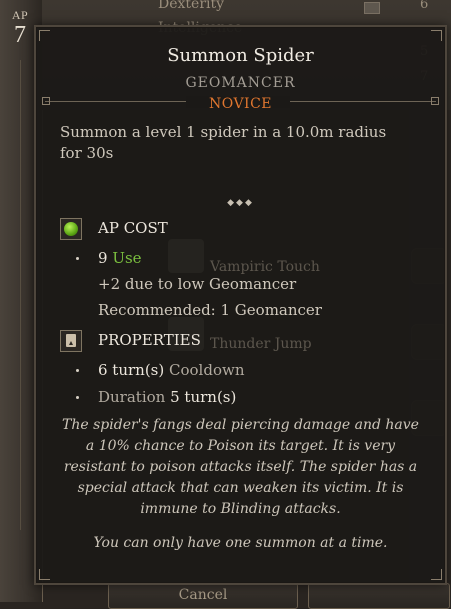 This screenshot has width=451, height=609. What do you see at coordinates (240, 55) in the screenshot?
I see `skill-title: Summon Spider` at bounding box center [240, 55].